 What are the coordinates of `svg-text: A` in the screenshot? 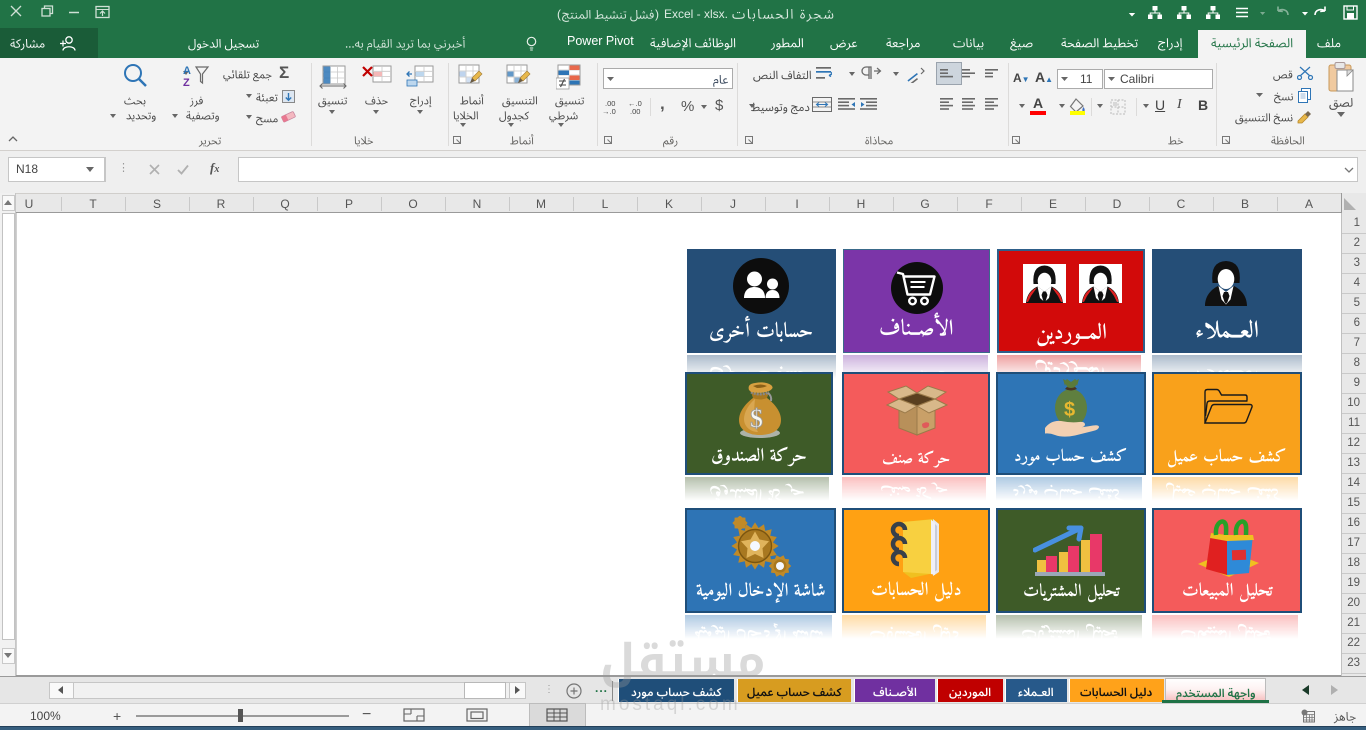 It's located at (187, 71).